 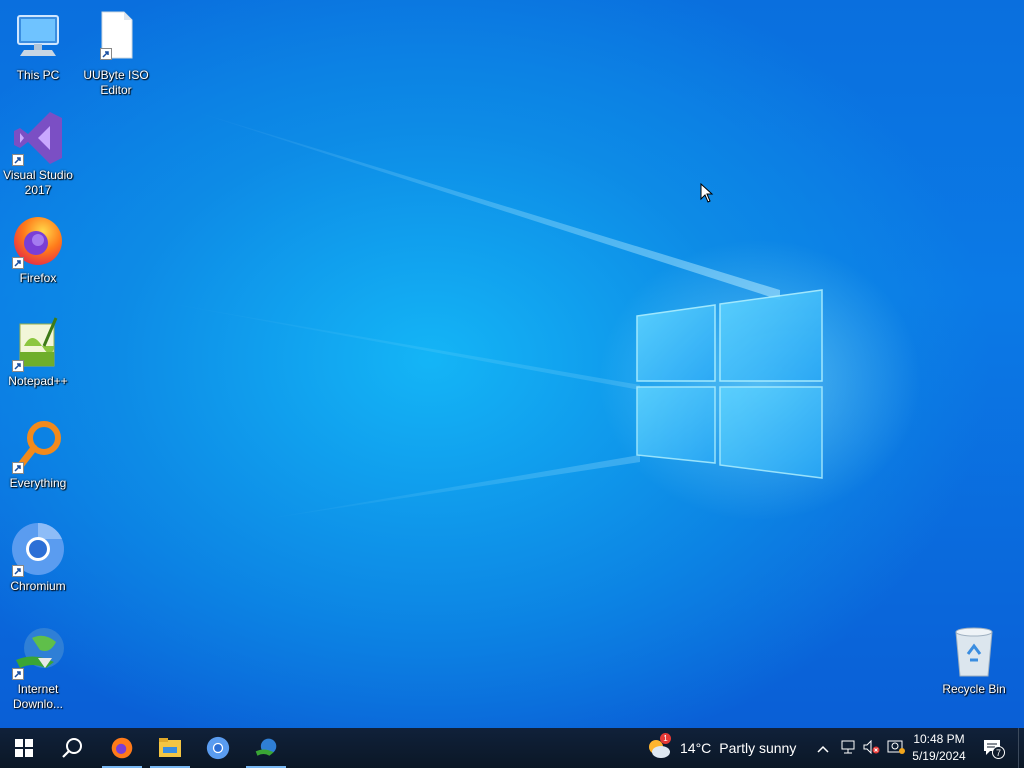 What do you see at coordinates (38, 344) in the screenshot?
I see `notepad-plus-plus-icon` at bounding box center [38, 344].